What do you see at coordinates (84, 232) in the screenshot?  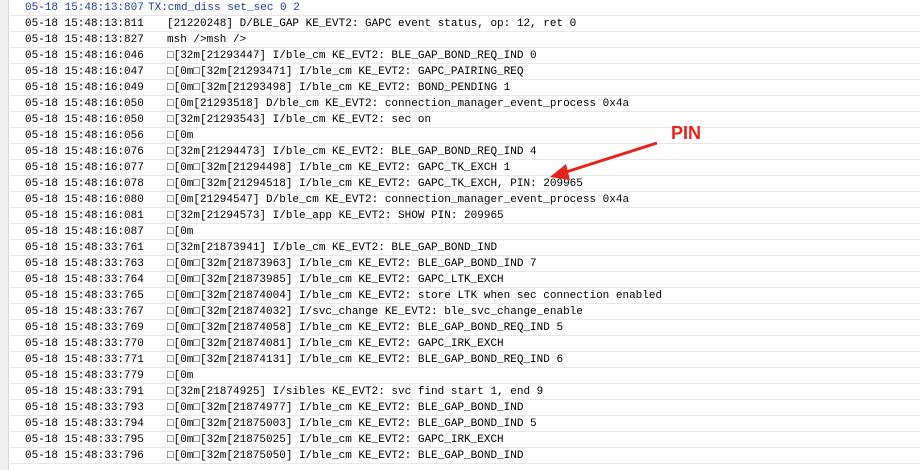 I see `log-timestamp: 05-18 15:48:16:087` at bounding box center [84, 232].